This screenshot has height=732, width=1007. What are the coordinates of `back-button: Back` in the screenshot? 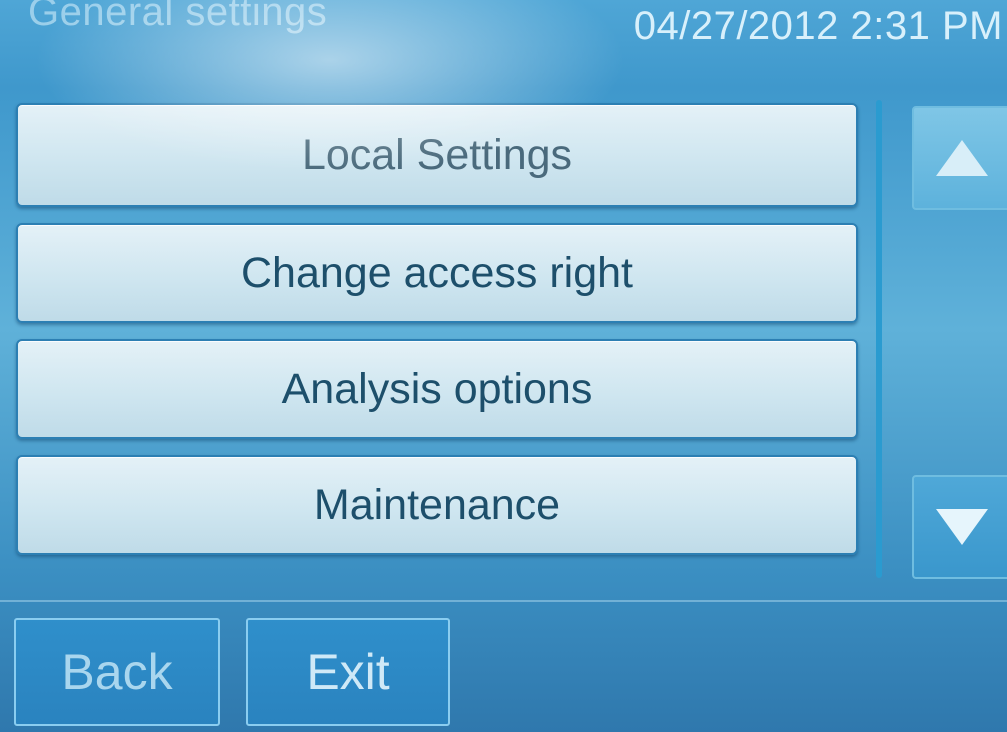 It's located at (117, 672).